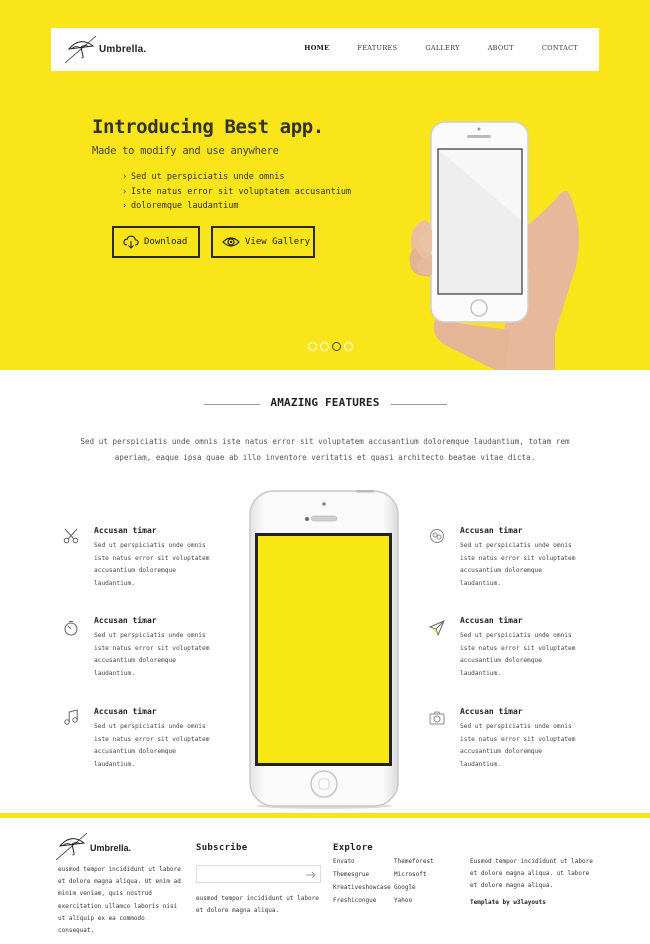  I want to click on chat-icon, so click(437, 536).